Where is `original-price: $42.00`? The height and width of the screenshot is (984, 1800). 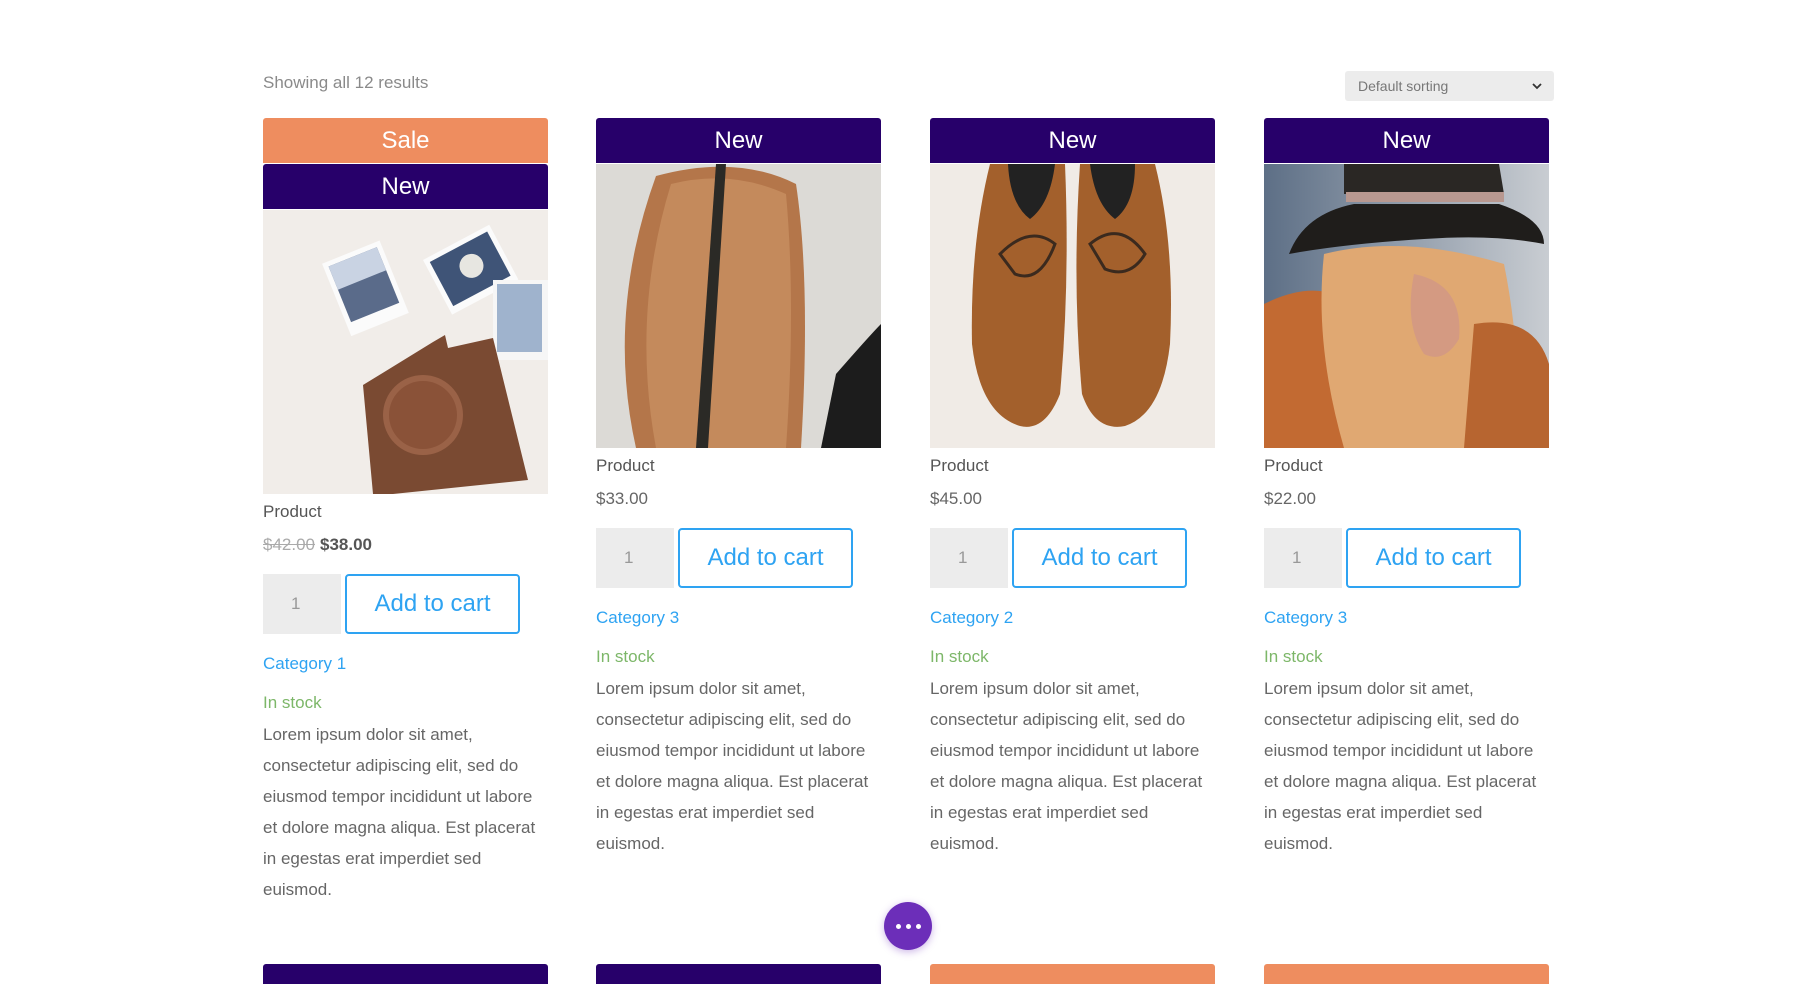
original-price: $42.00 is located at coordinates (289, 544).